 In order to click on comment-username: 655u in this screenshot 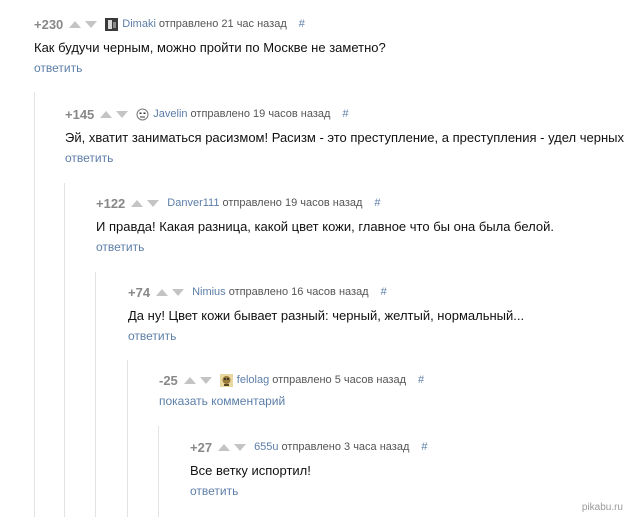, I will do `click(266, 447)`.